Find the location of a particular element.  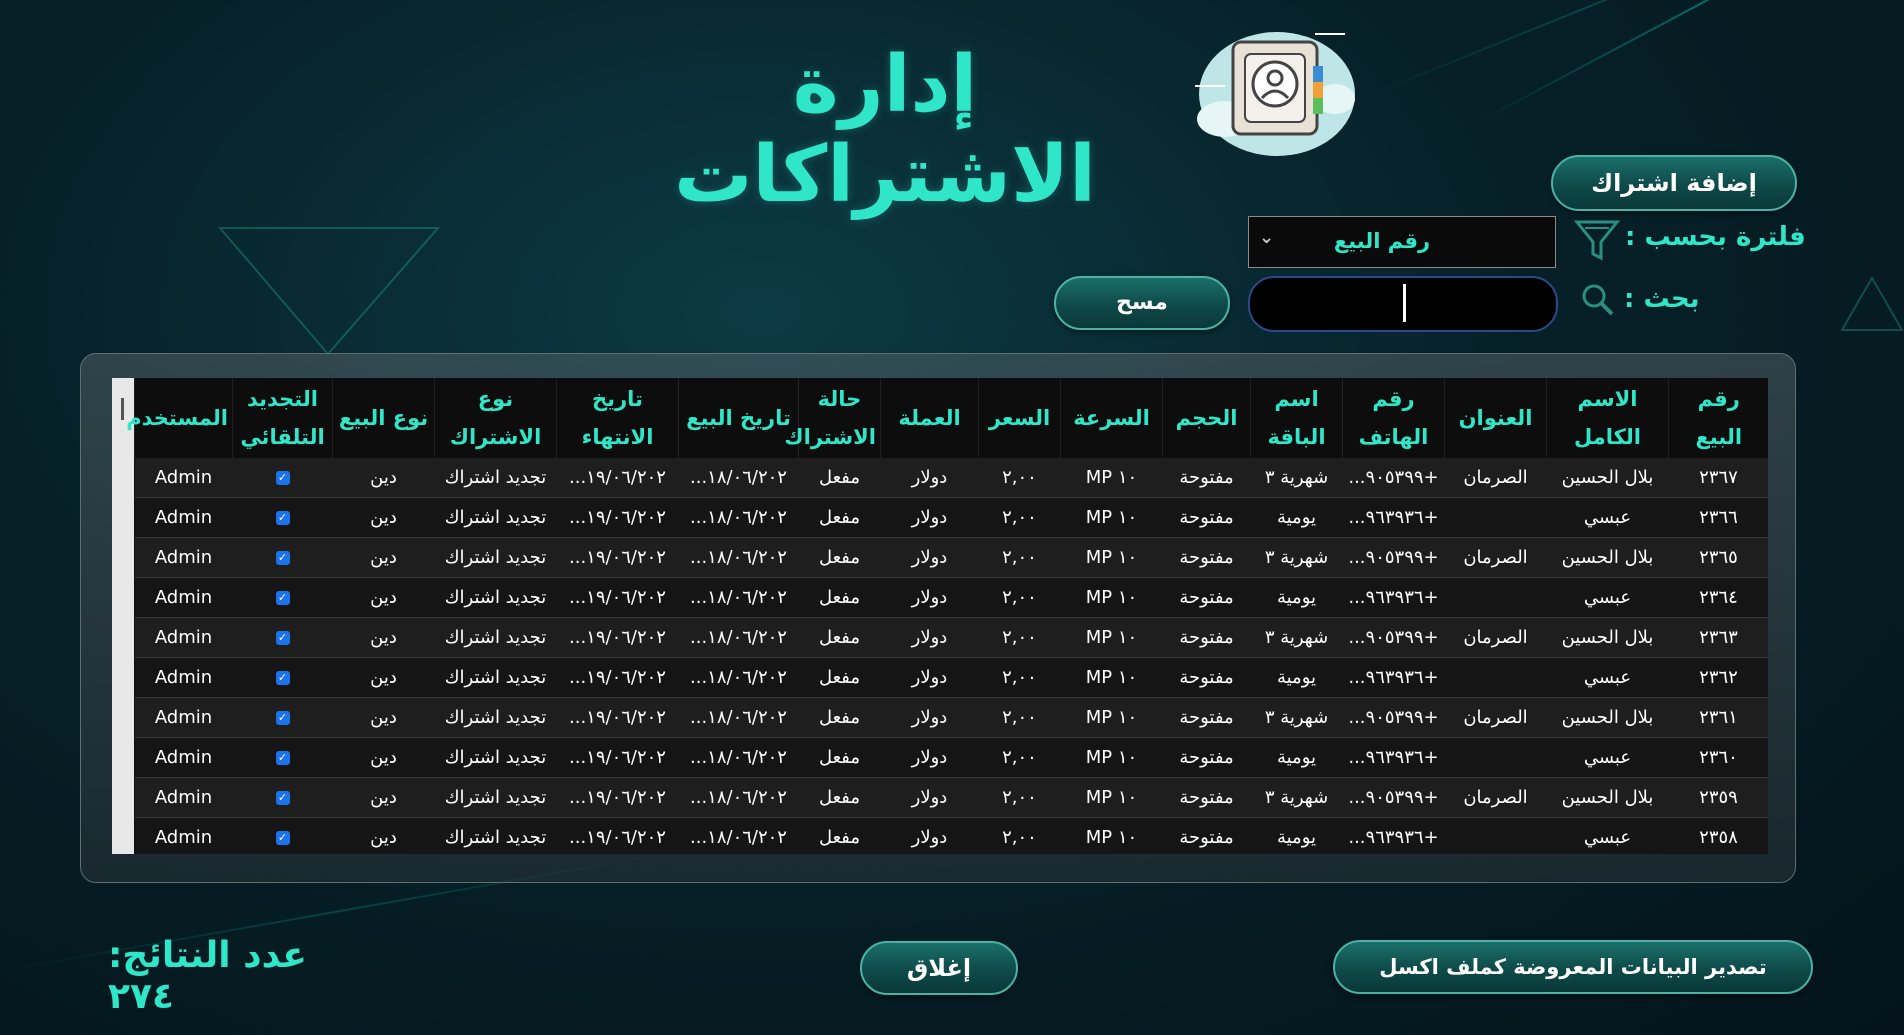

column-header: رقم الهاتف is located at coordinates (1393, 418).